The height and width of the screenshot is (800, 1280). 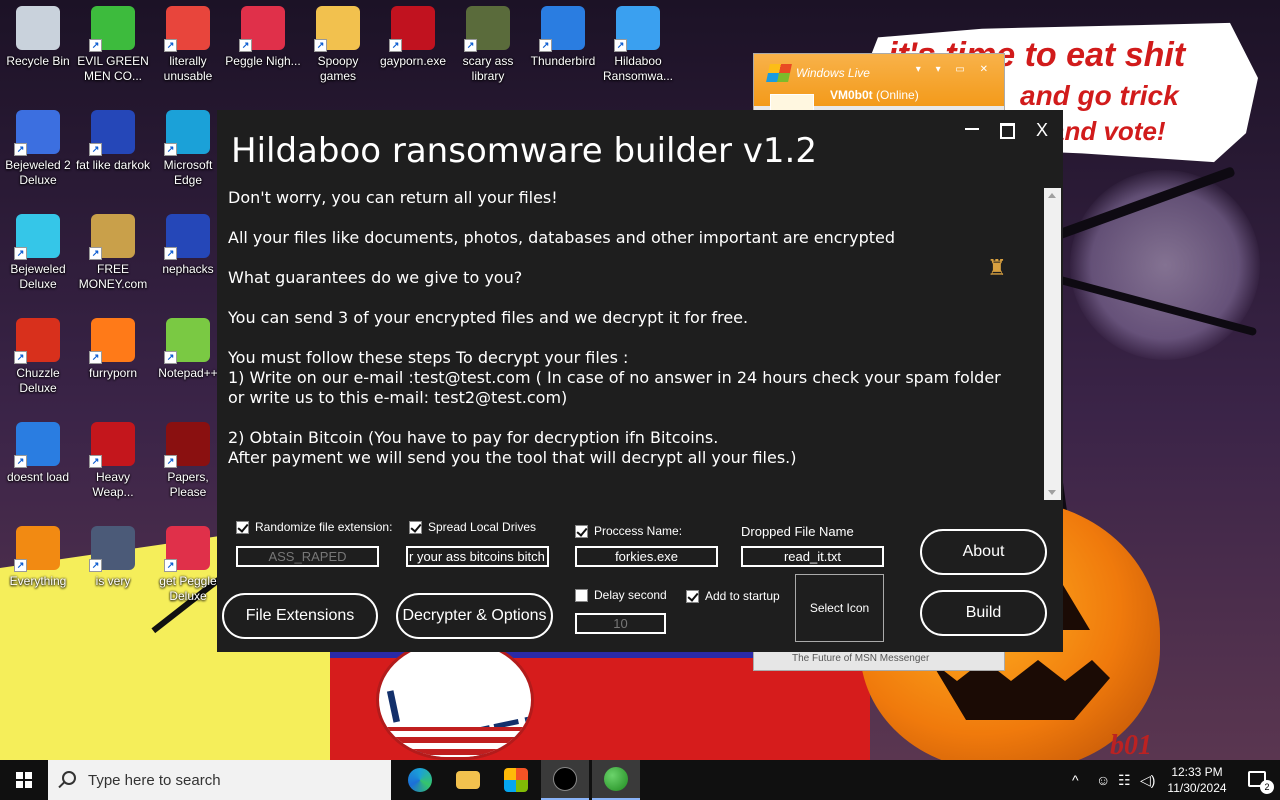 I want to click on desktop-icon-label: fat like darkok, so click(x=113, y=165).